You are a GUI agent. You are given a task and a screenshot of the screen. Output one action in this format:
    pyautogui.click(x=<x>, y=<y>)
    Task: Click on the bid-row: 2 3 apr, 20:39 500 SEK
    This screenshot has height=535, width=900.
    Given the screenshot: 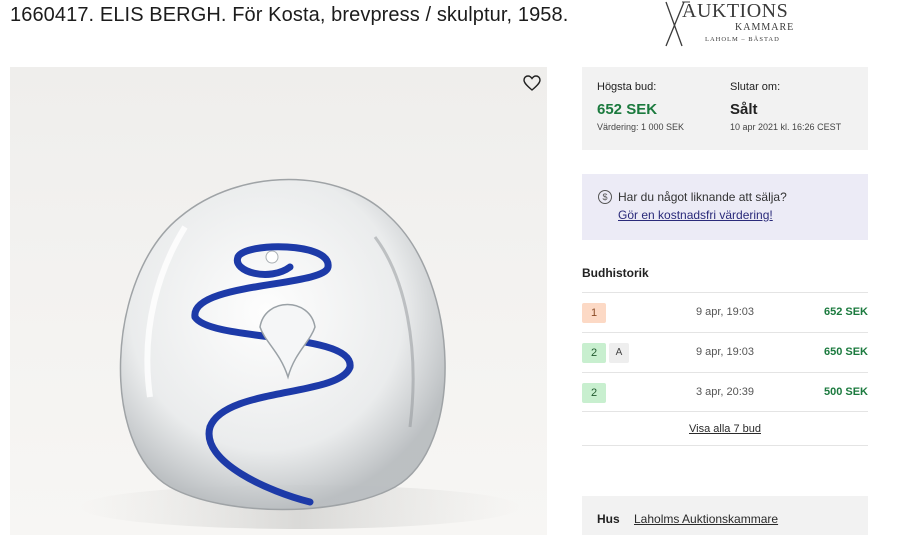 What is the action you would take?
    pyautogui.click(x=725, y=392)
    